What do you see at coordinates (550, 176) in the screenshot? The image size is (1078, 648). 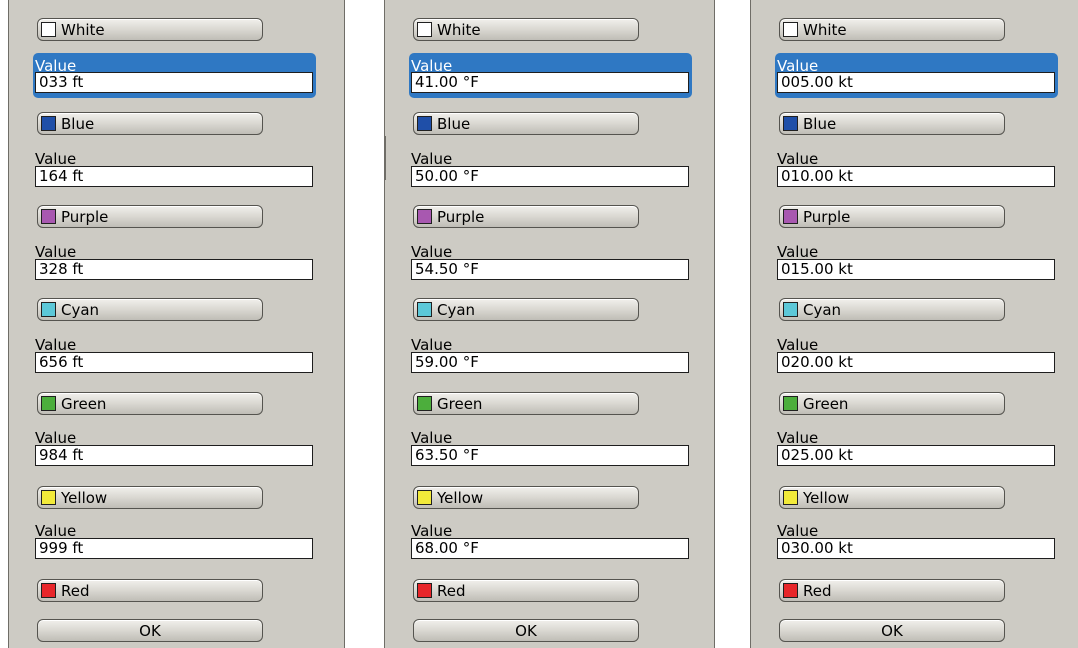 I see `value-field-blue: 50.00 °F` at bounding box center [550, 176].